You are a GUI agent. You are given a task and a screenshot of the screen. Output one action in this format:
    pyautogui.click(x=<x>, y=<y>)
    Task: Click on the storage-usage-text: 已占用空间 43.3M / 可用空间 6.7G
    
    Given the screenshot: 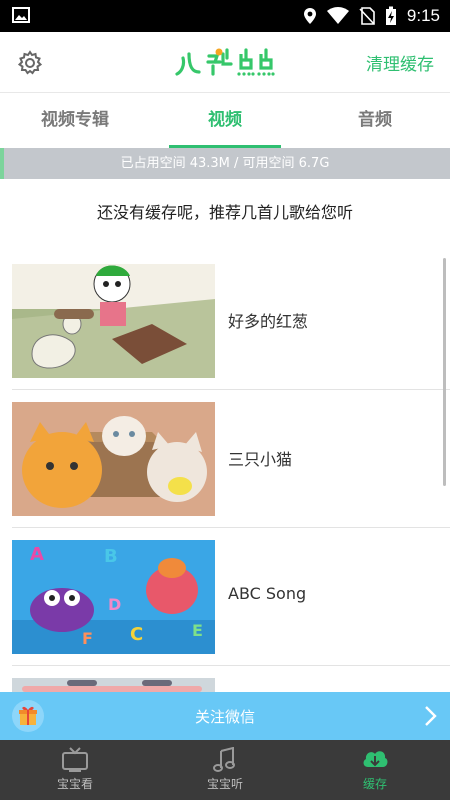 What is the action you would take?
    pyautogui.click(x=225, y=163)
    